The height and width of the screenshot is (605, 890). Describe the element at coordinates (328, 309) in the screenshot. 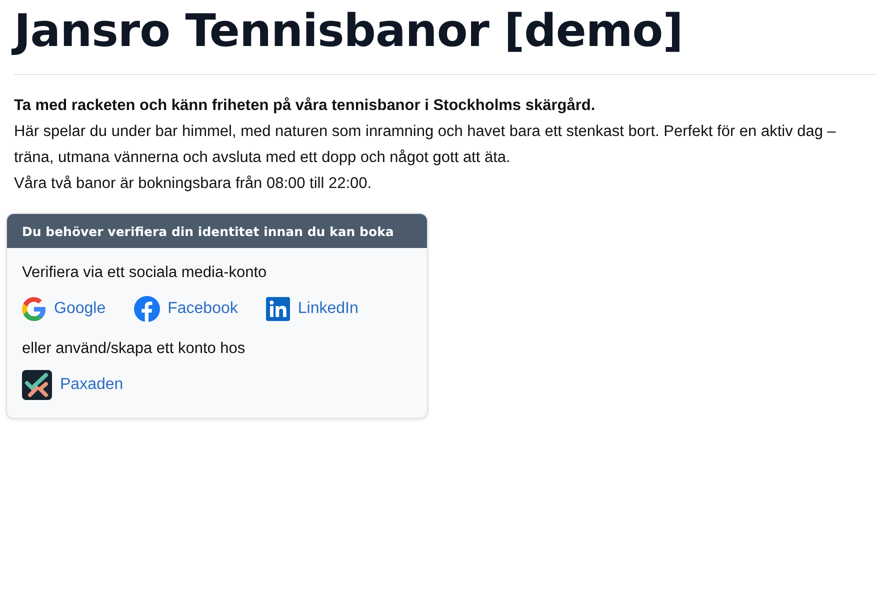

I see `link-label: LinkedIn` at that location.